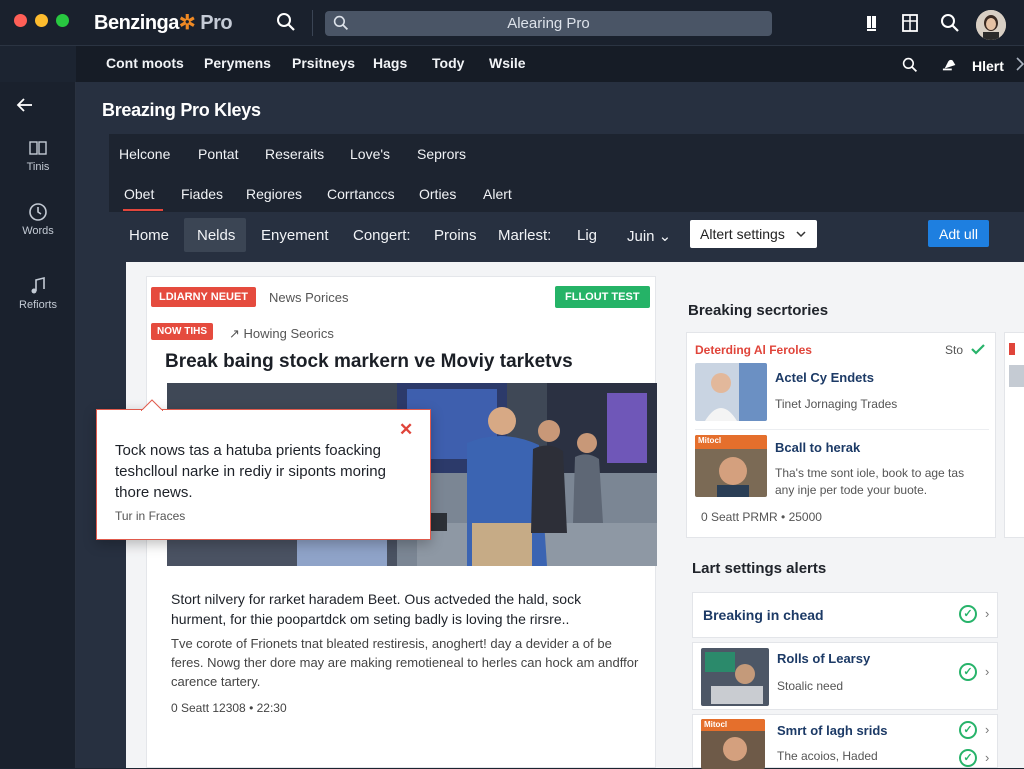 This screenshot has width=1024, height=769. What do you see at coordinates (382, 235) in the screenshot?
I see `filter-congert: Congert:` at bounding box center [382, 235].